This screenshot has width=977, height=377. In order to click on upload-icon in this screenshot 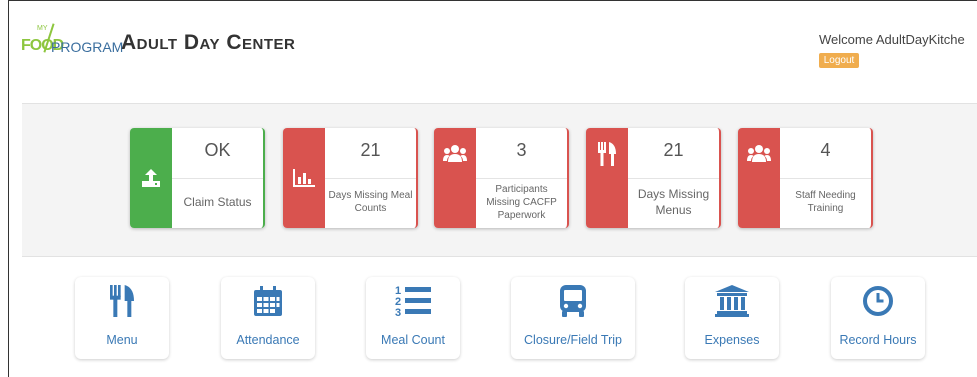, I will do `click(151, 178)`.